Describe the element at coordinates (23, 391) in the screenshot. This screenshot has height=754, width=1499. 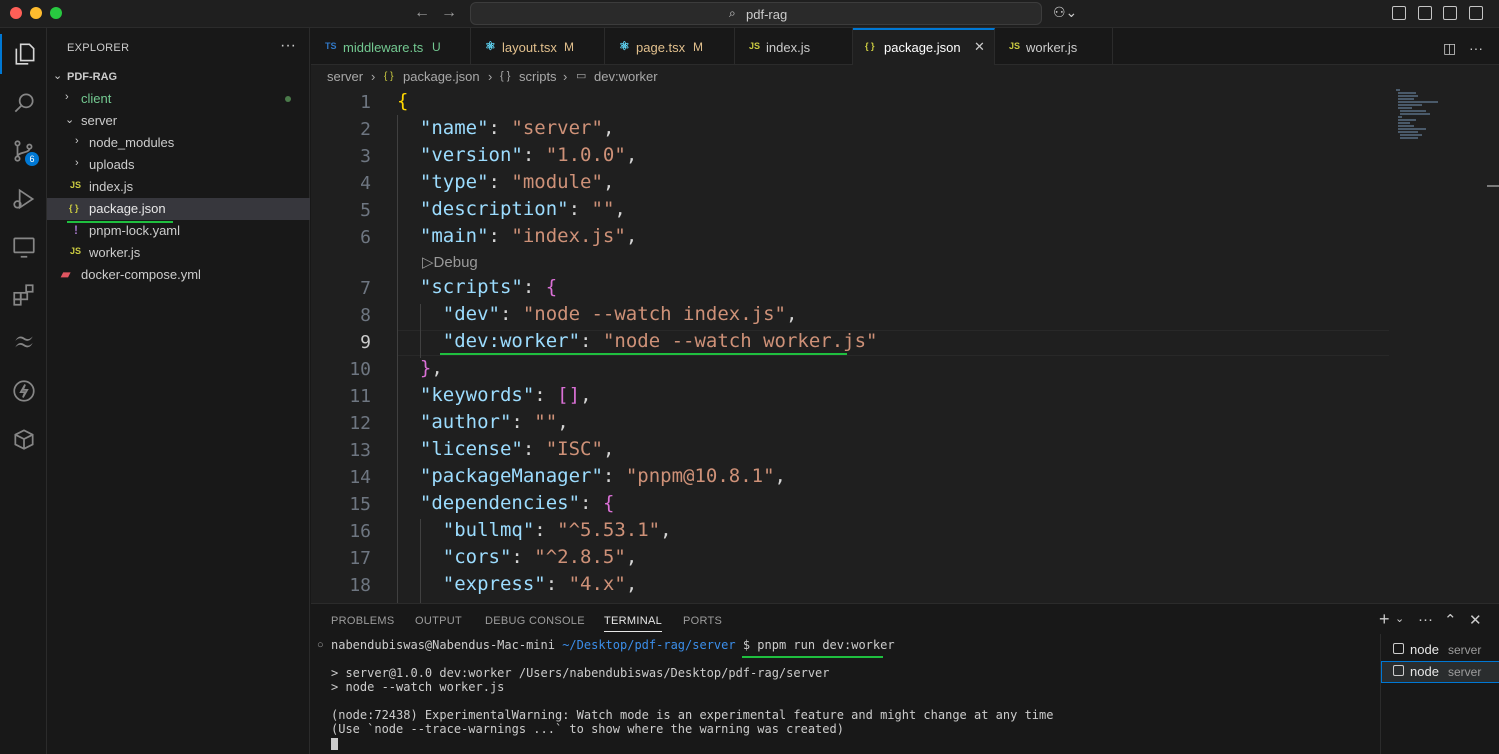
I see `thunder-client-icon` at that location.